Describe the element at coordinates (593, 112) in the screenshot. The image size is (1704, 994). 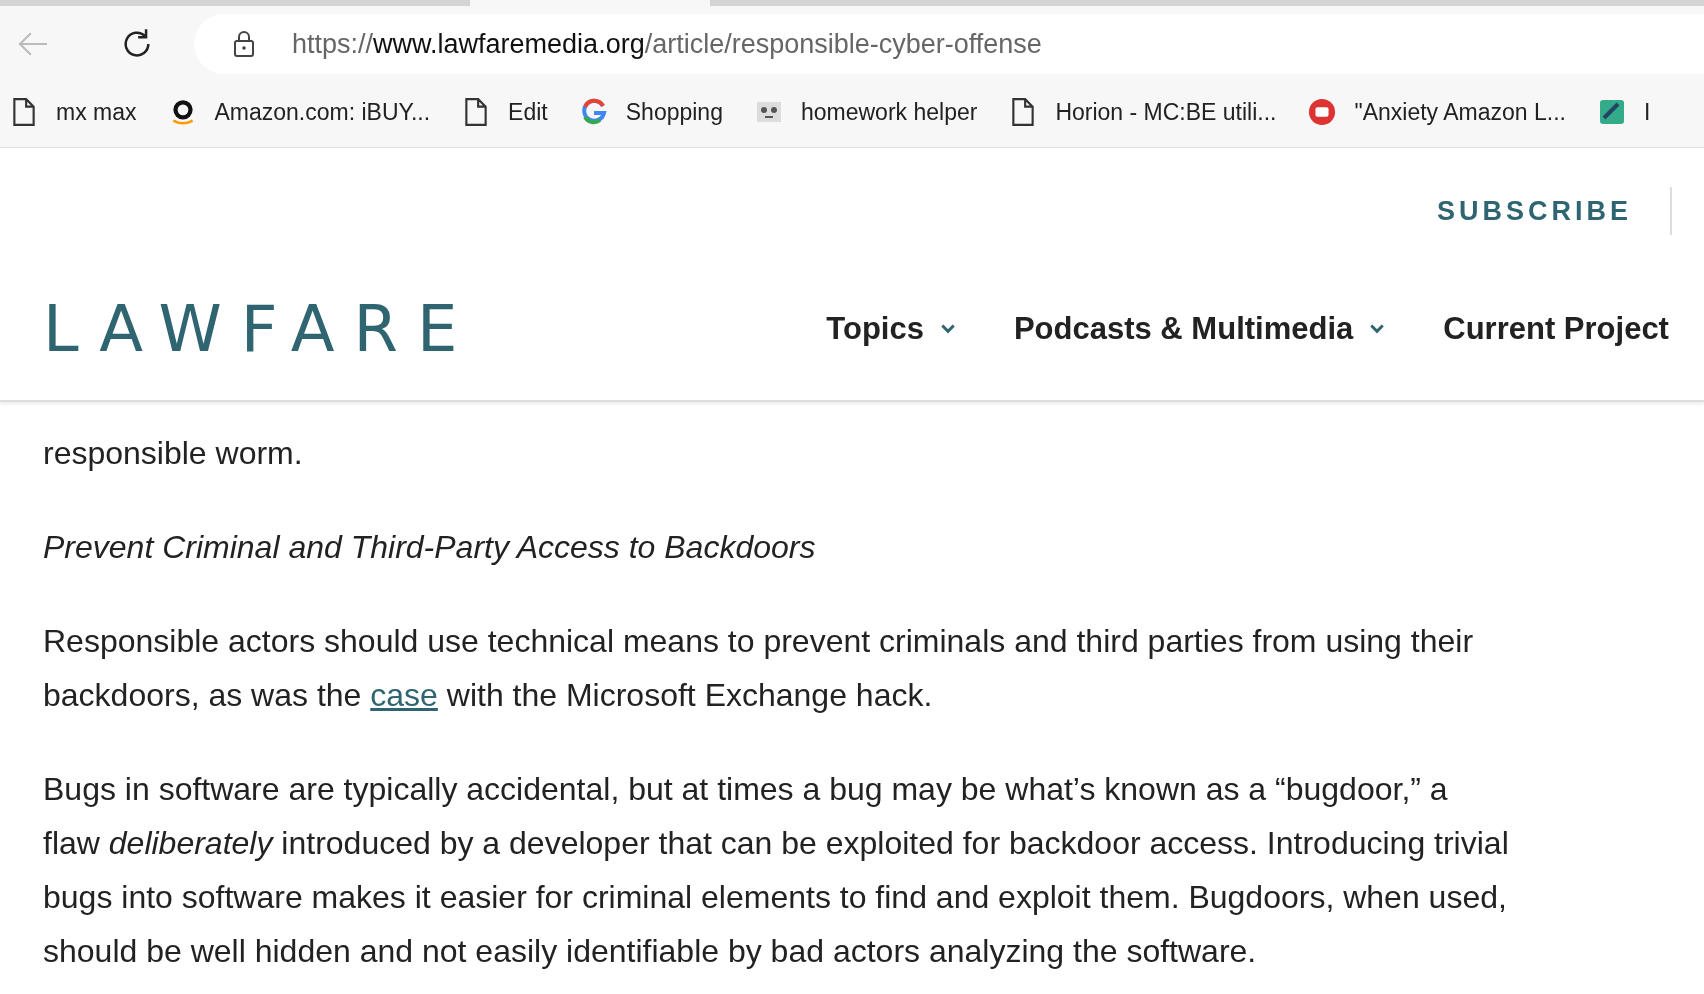
I see `google-icon` at that location.